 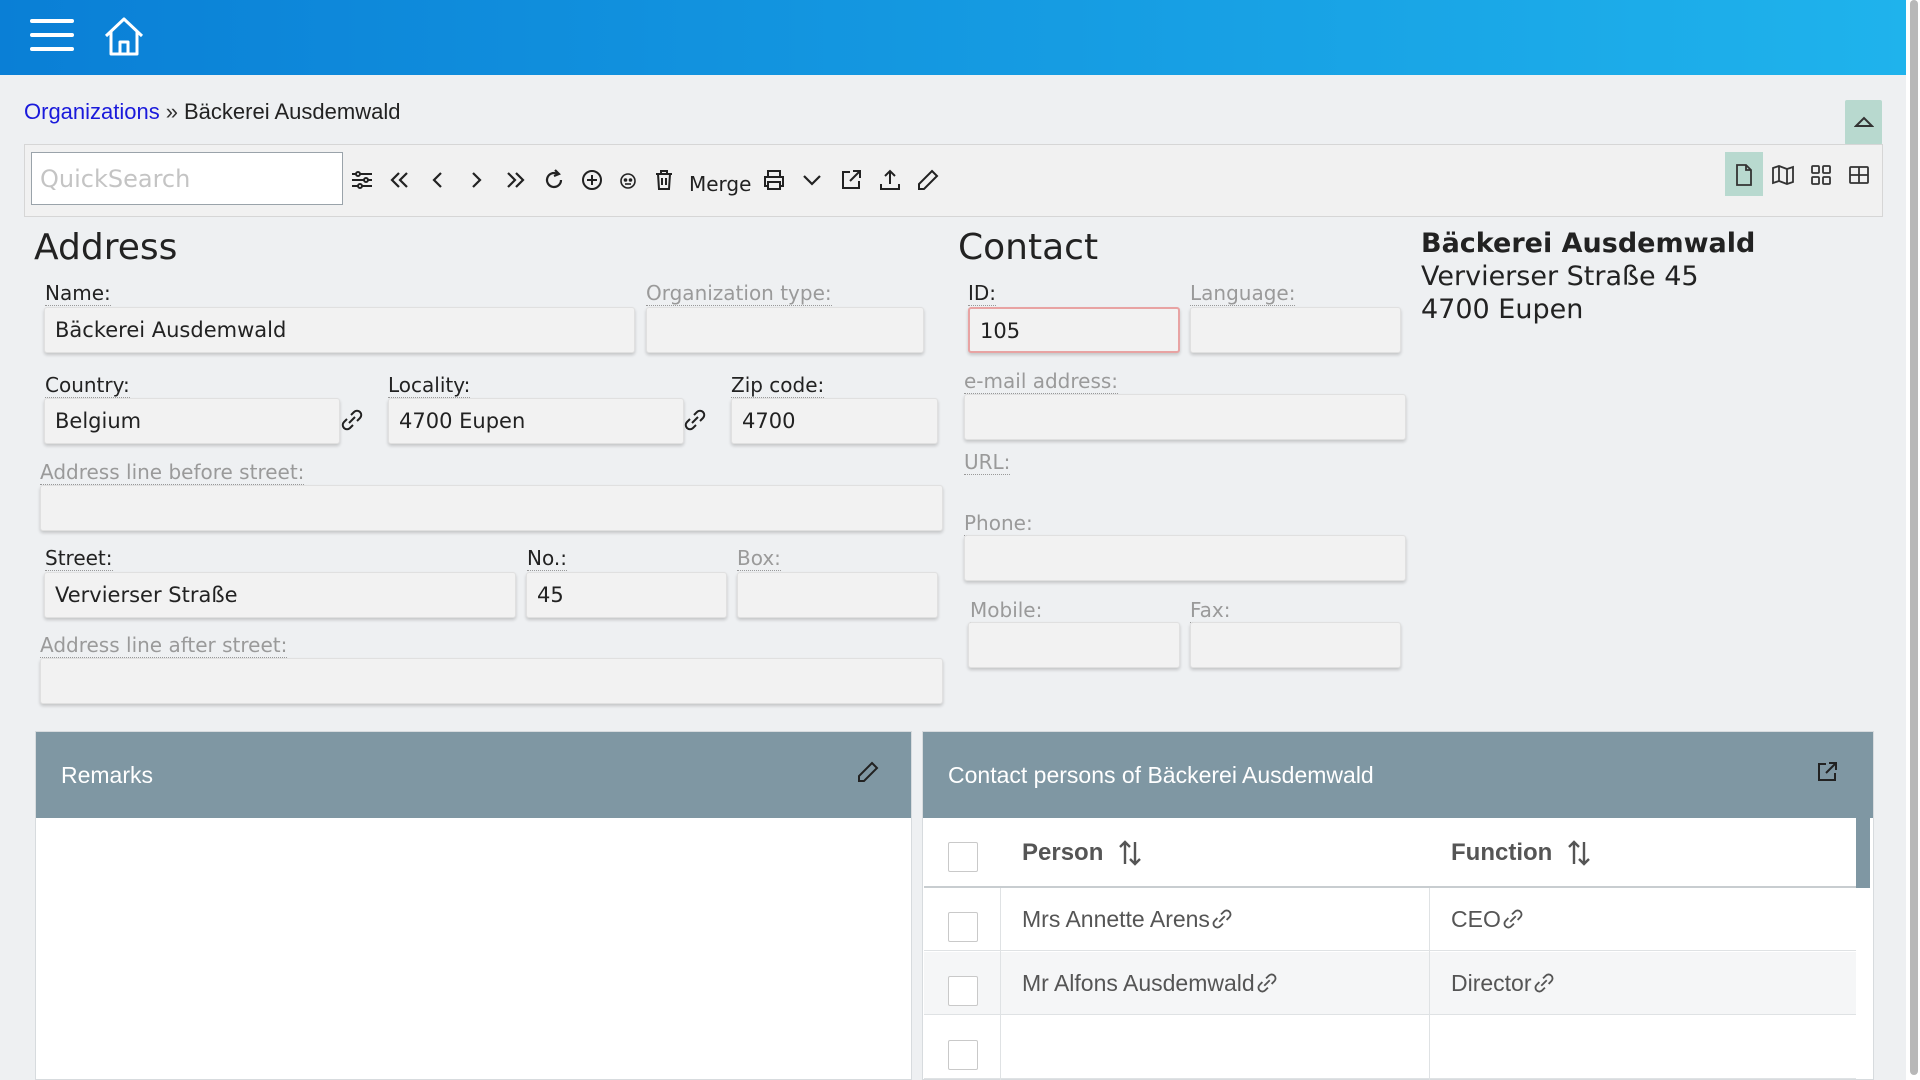 What do you see at coordinates (547, 558) in the screenshot?
I see `number-label: No.:` at bounding box center [547, 558].